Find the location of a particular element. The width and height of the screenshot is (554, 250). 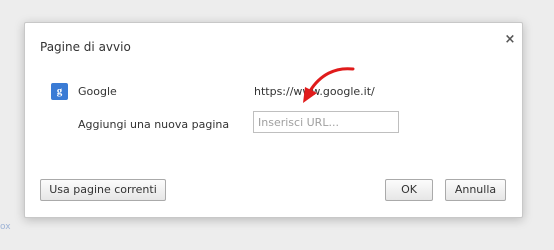

dialog-title: Pagine di avvio is located at coordinates (85, 47).